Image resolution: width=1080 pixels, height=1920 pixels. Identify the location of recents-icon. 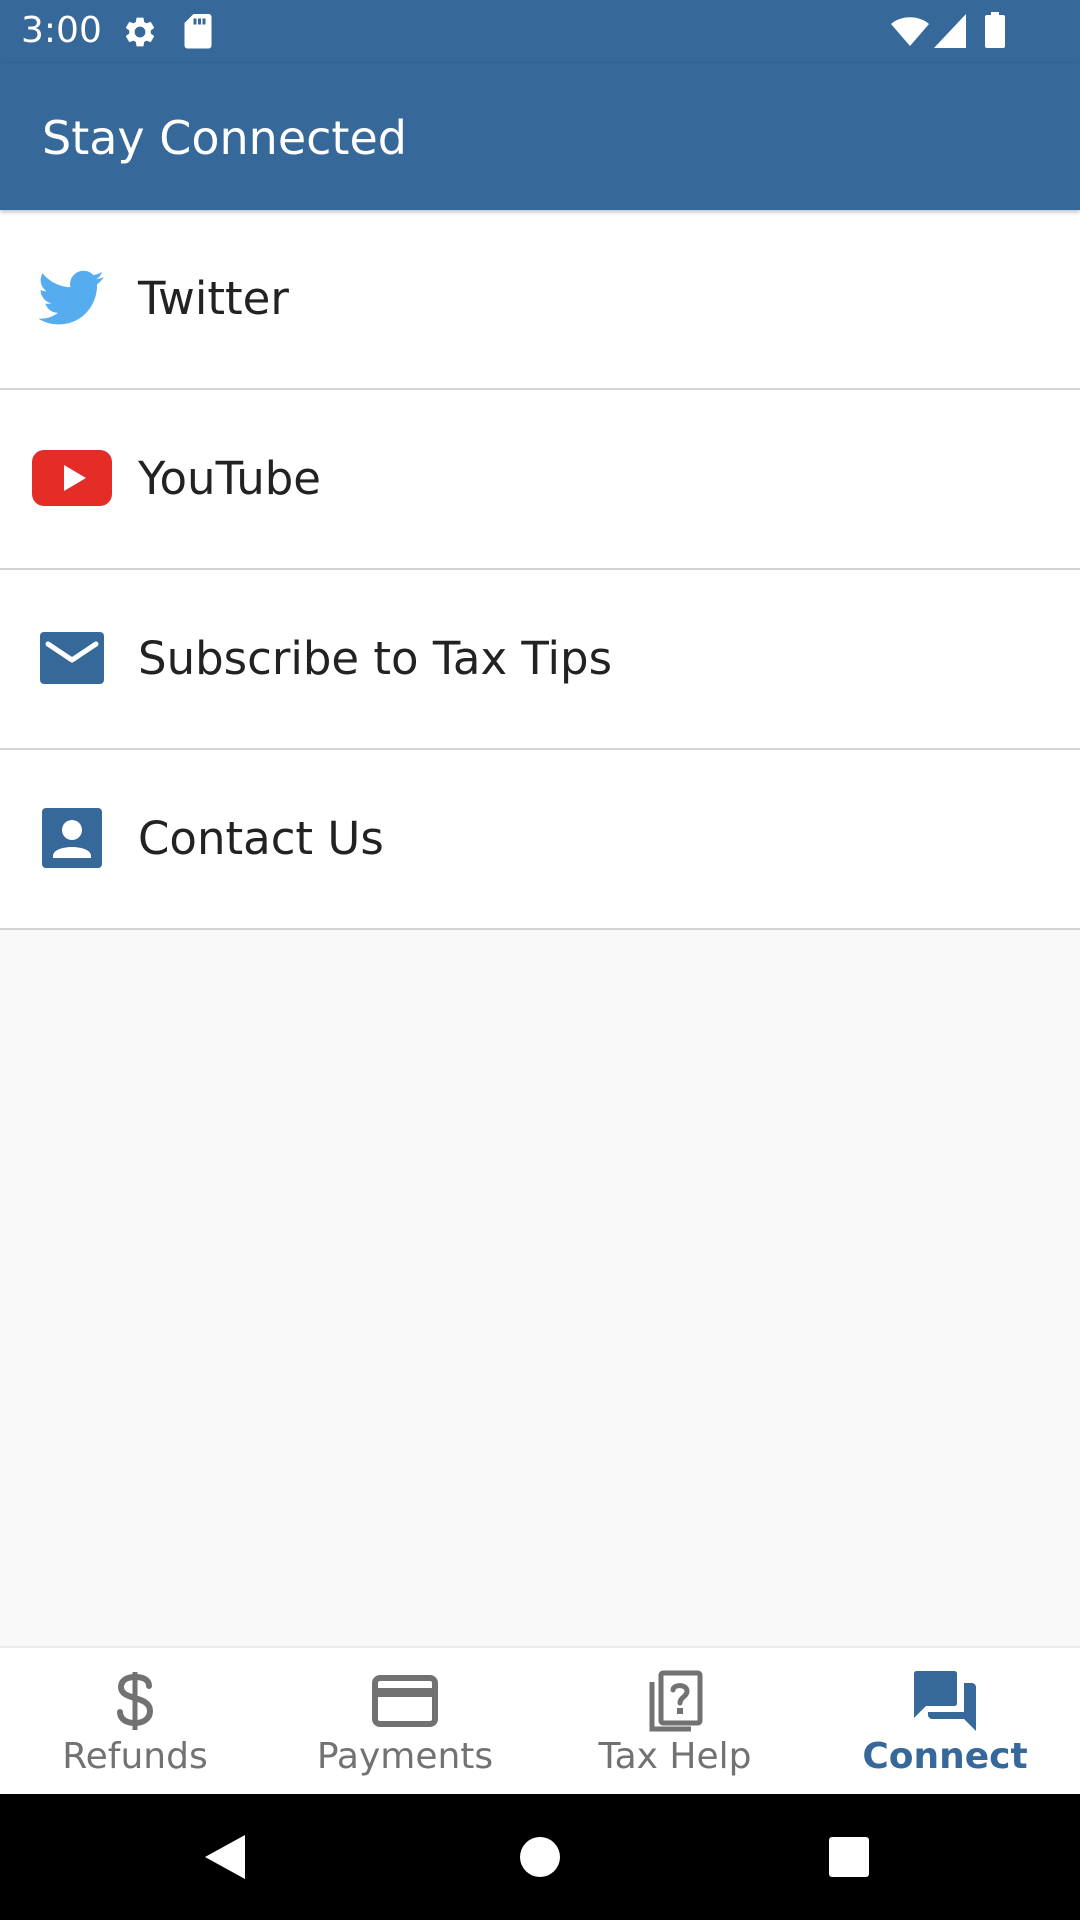
(849, 1857).